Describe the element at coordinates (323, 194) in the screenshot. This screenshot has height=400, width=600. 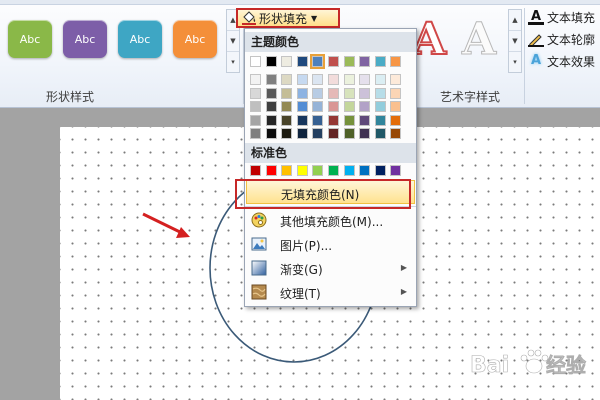
I see `highlight-box` at that location.